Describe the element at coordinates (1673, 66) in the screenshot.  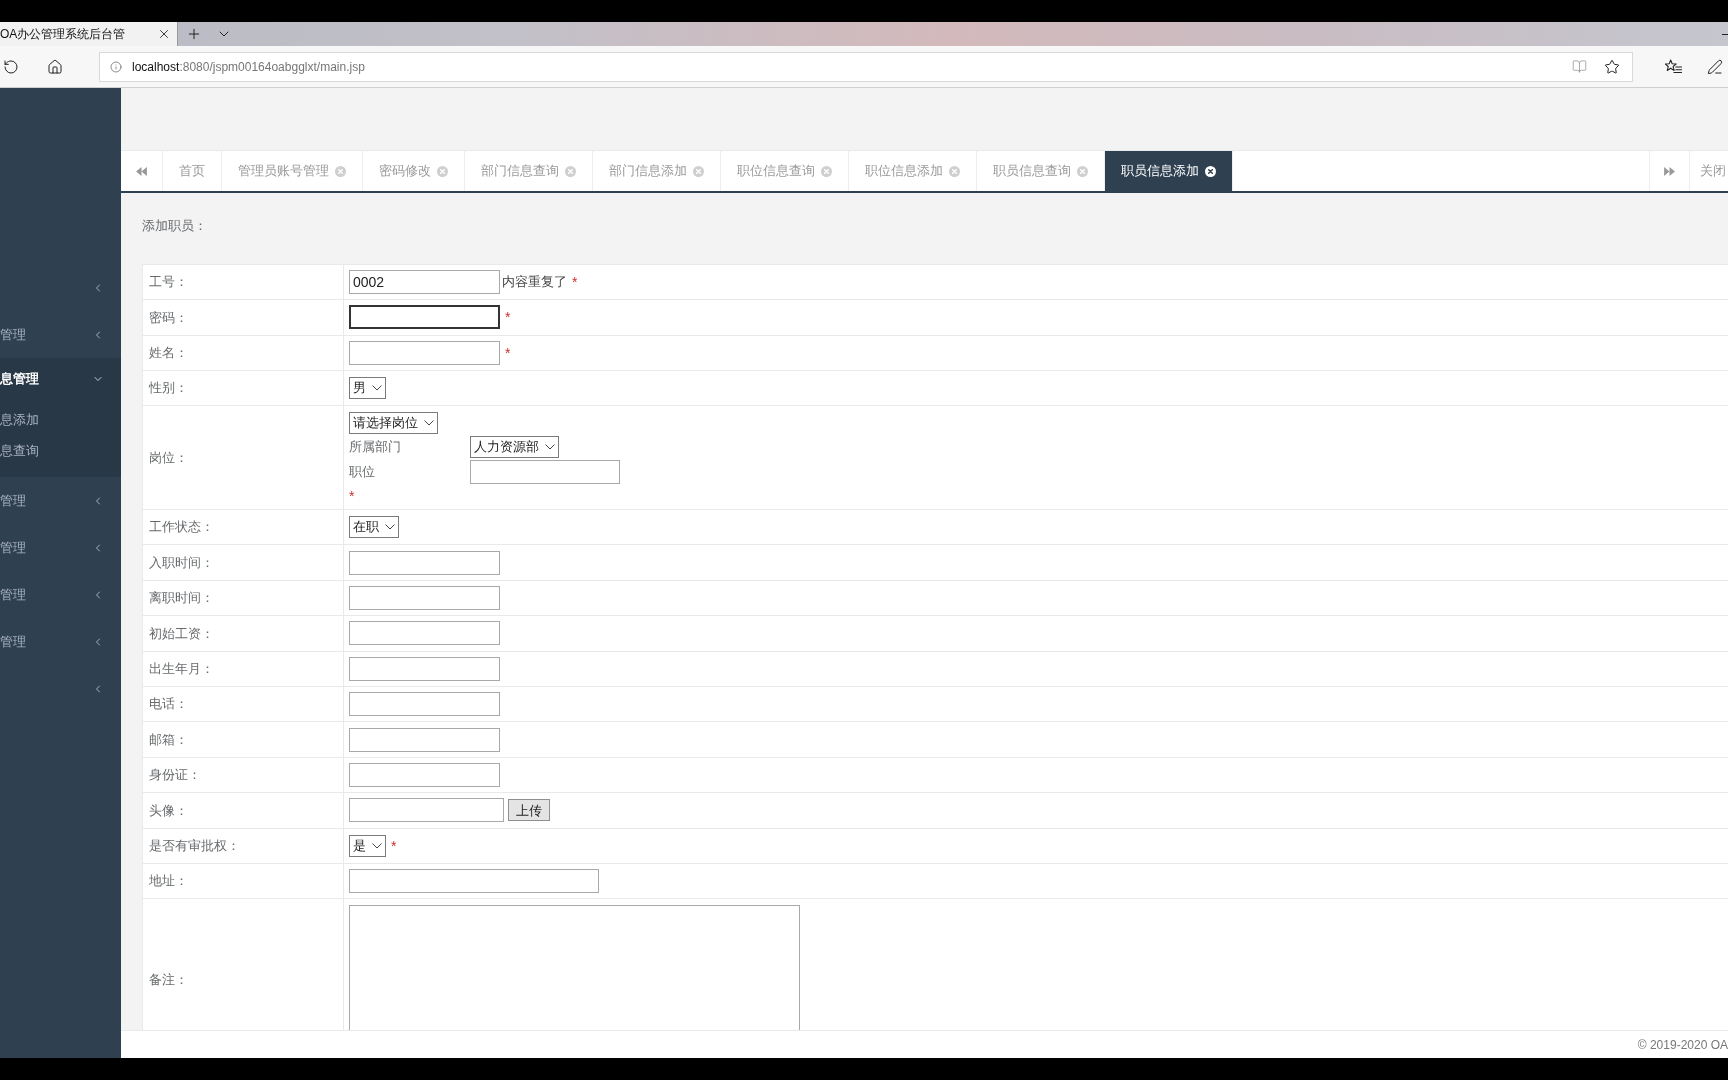
I see `favorites-list-icon` at that location.